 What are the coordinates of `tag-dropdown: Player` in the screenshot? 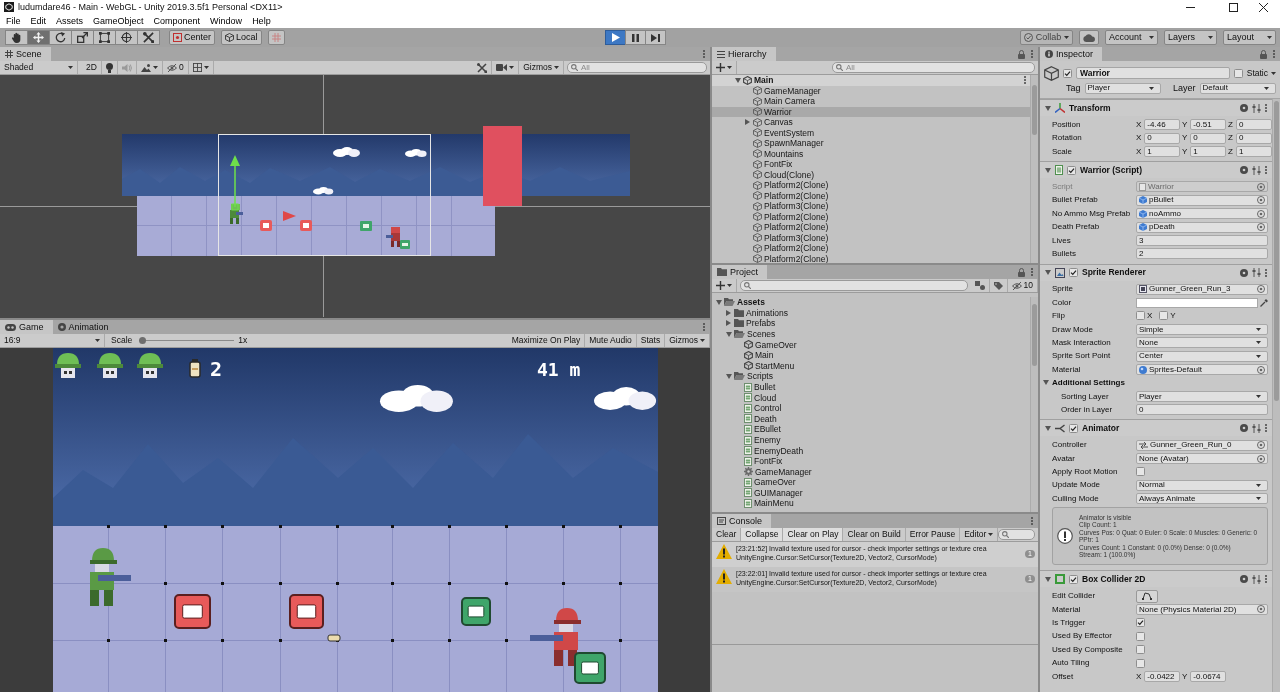 It's located at (1122, 88).